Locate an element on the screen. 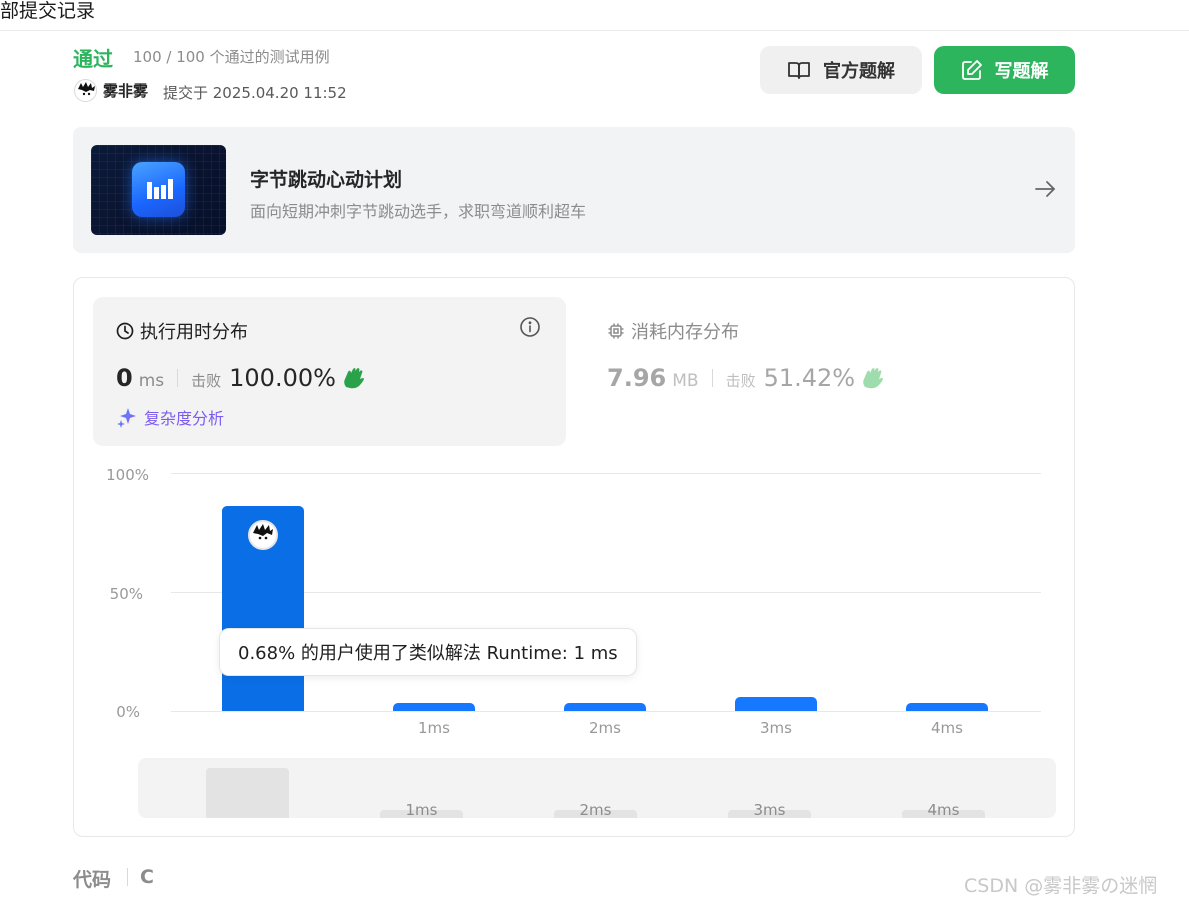 Image resolution: width=1189 pixels, height=904 pixels. code-section-label: 代码 is located at coordinates (92, 880).